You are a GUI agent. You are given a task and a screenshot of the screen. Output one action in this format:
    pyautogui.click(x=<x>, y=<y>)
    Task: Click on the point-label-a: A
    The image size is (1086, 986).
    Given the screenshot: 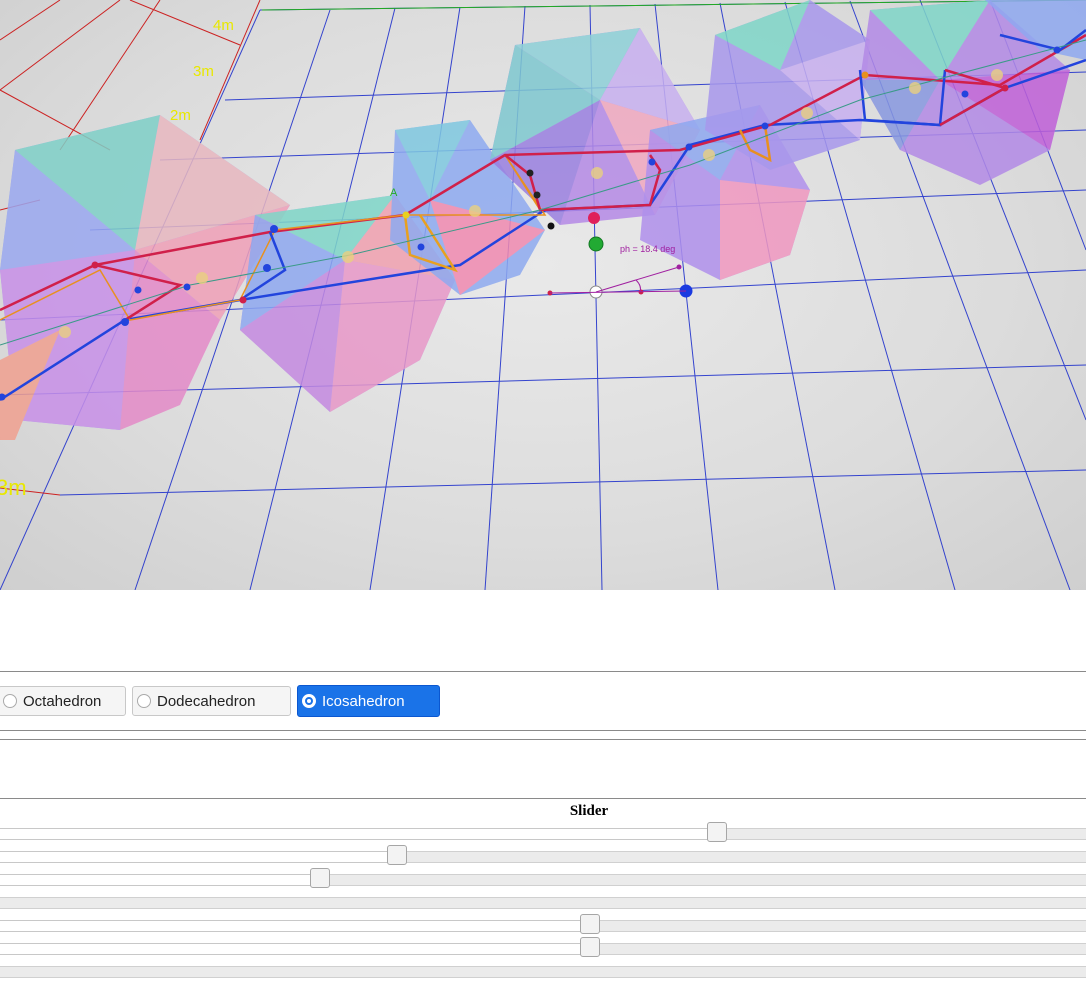 What is the action you would take?
    pyautogui.click(x=394, y=193)
    